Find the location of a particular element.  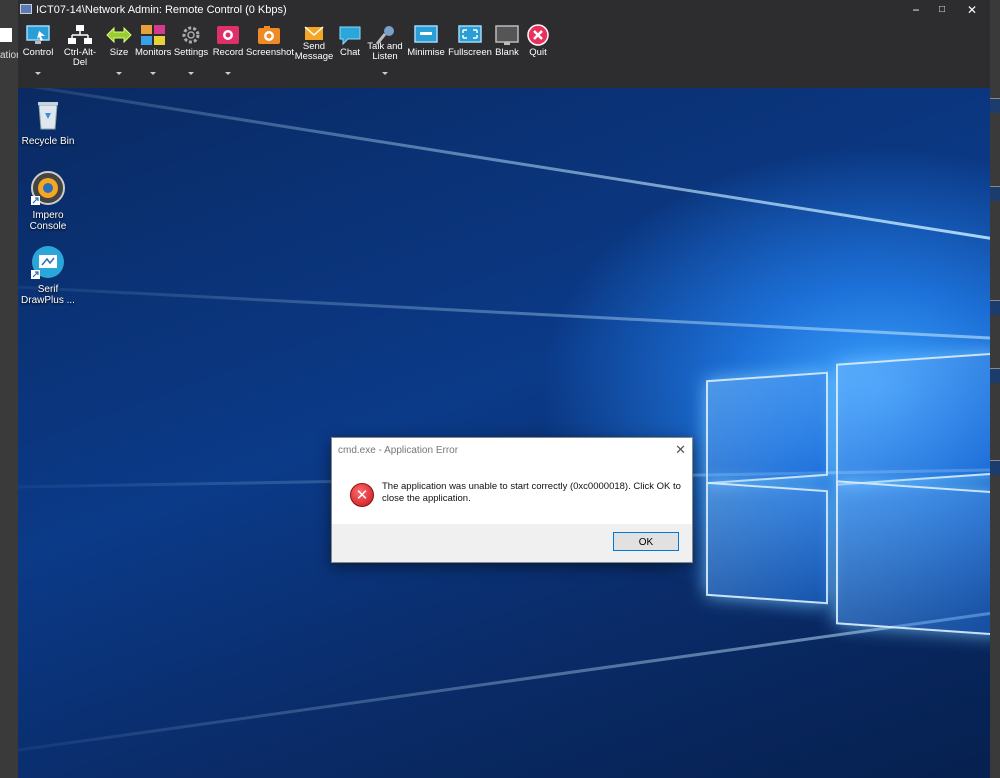

close-button: ✕ is located at coordinates (972, 10).